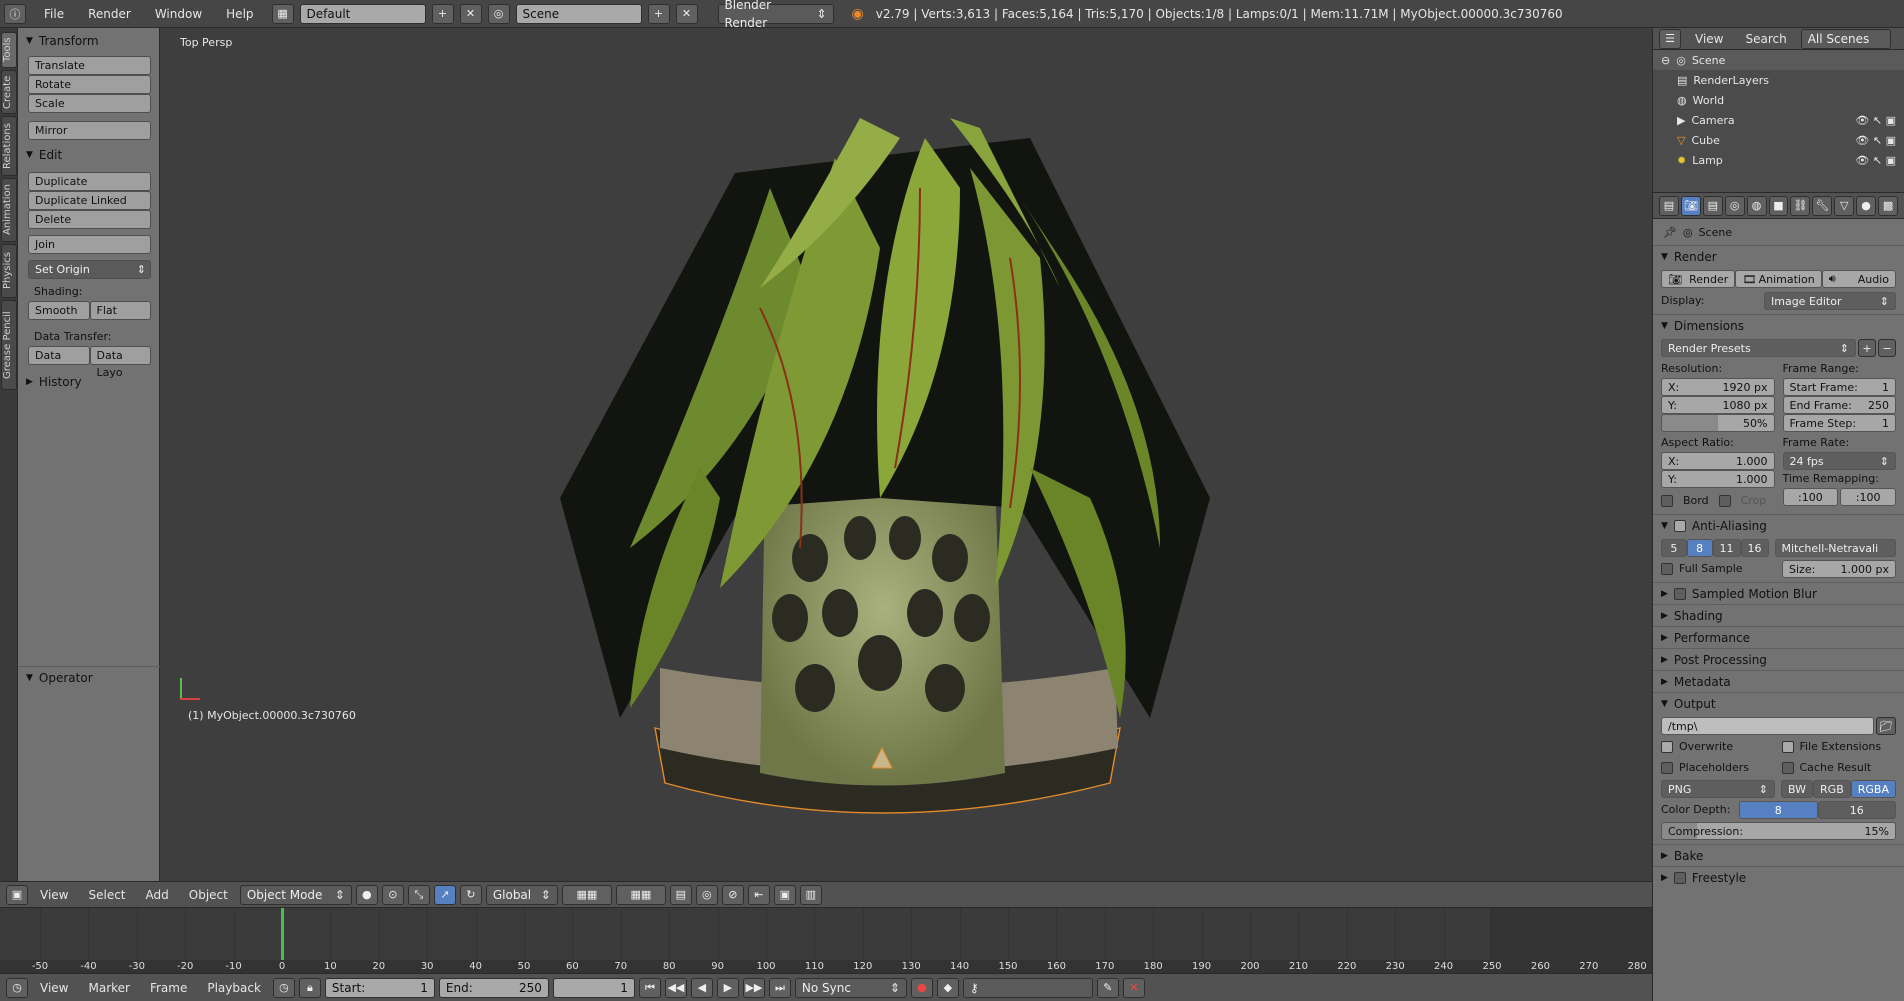 This screenshot has height=1001, width=1904. I want to click on timeline-editor-icon: ◷, so click(17, 987).